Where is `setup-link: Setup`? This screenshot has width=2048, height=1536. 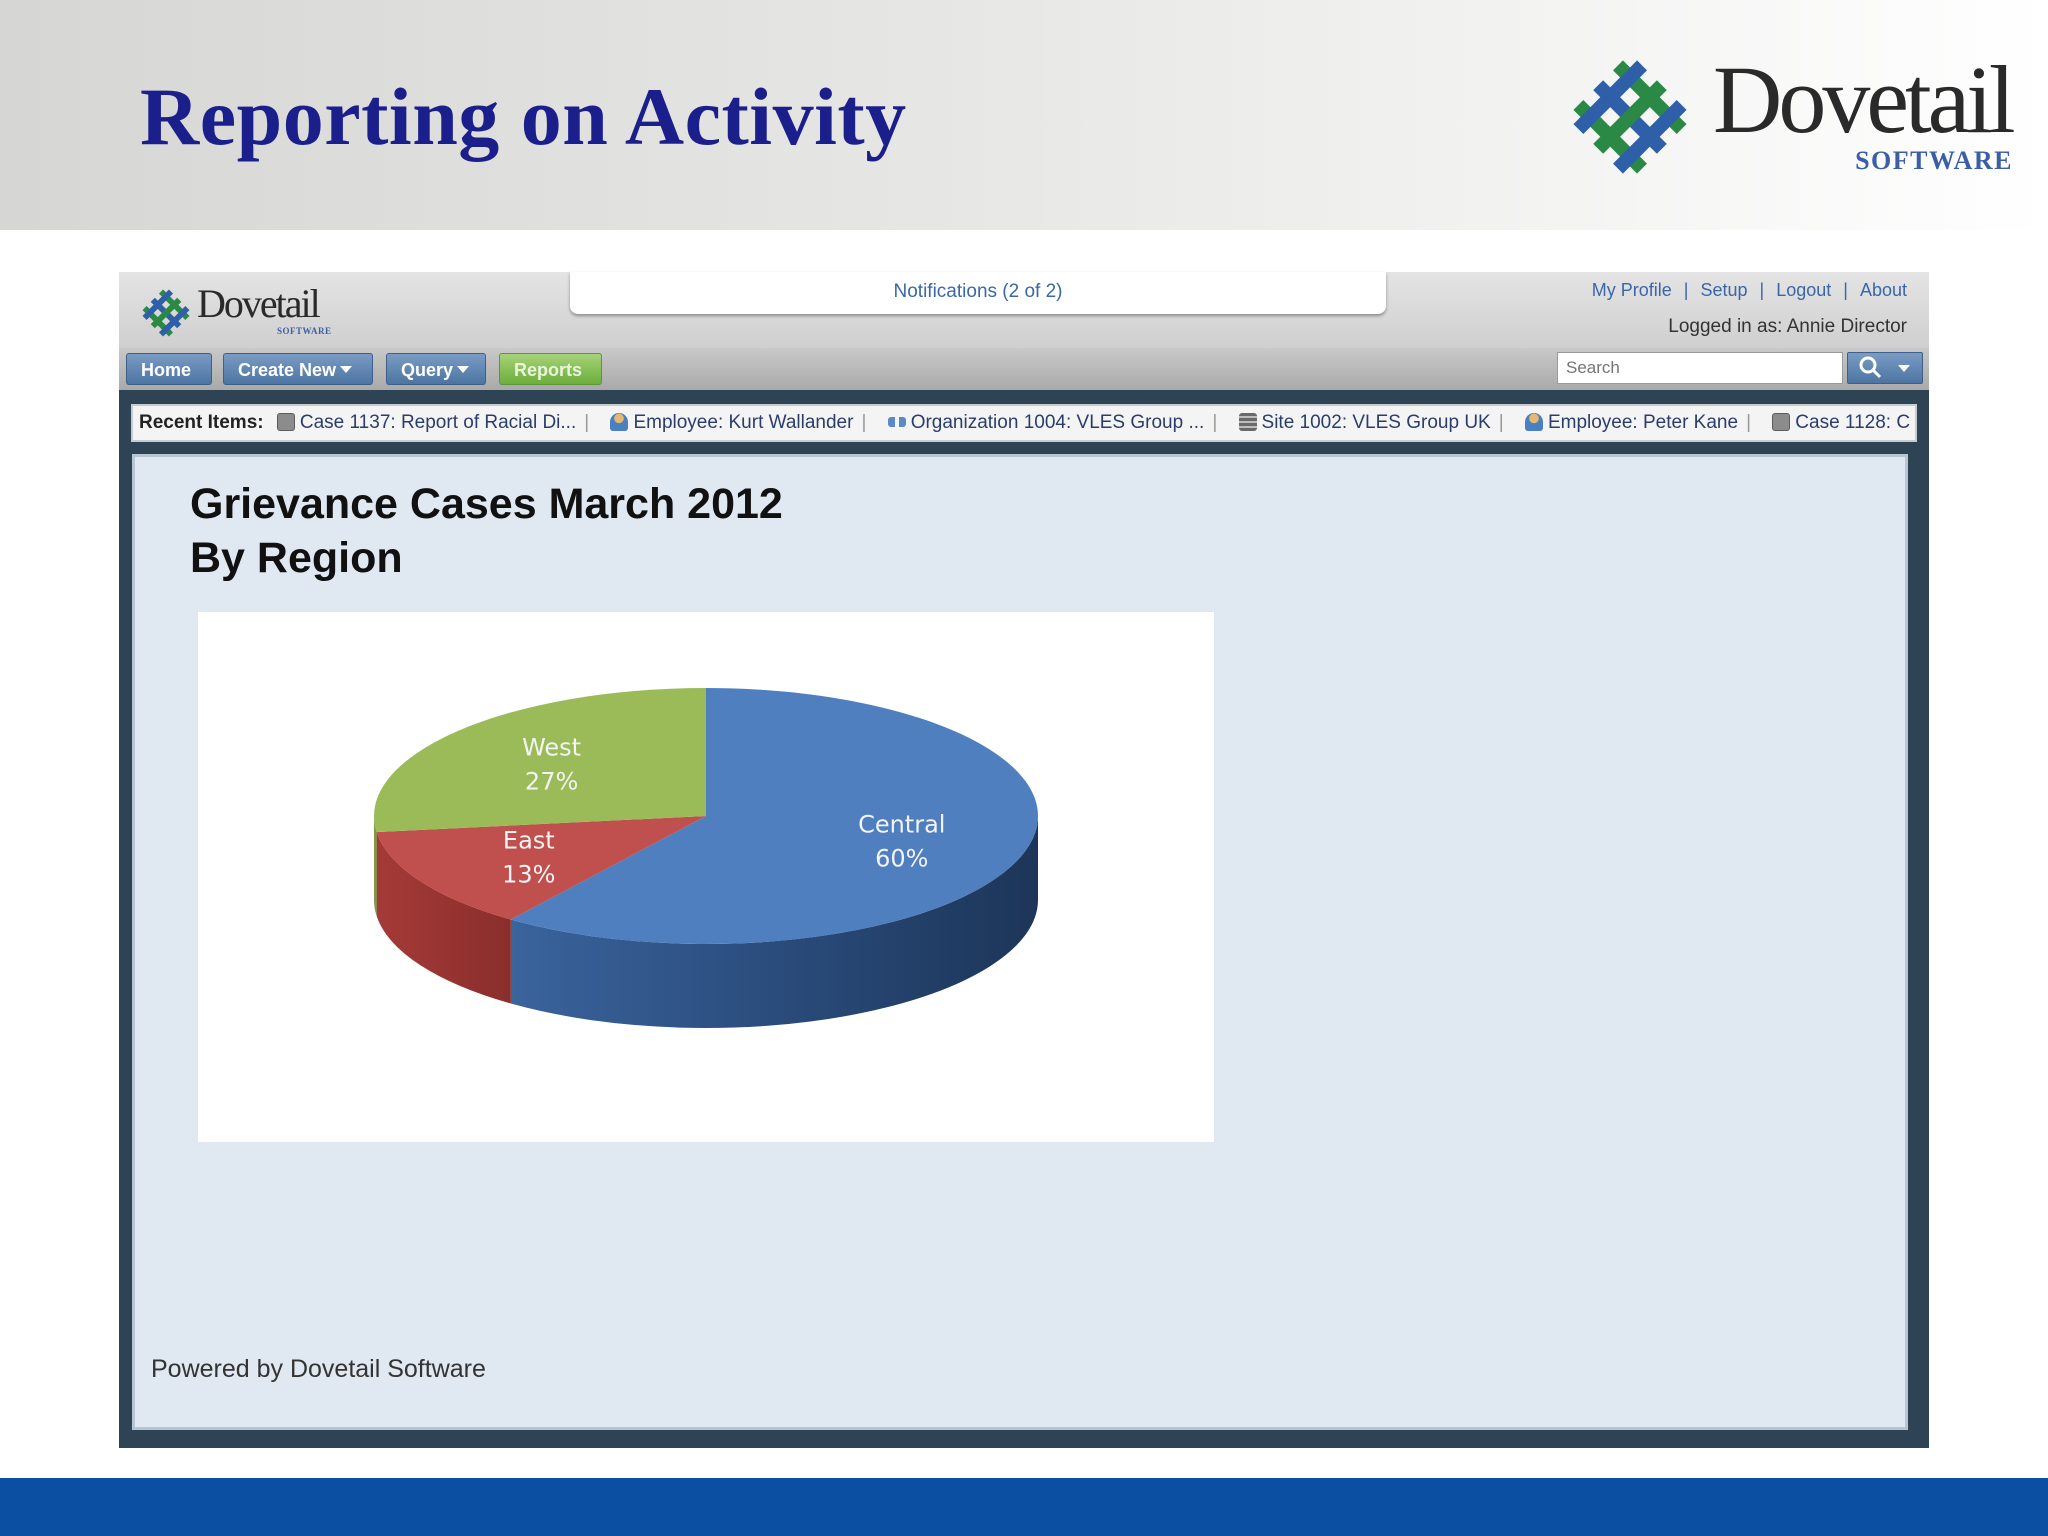 setup-link: Setup is located at coordinates (1723, 290).